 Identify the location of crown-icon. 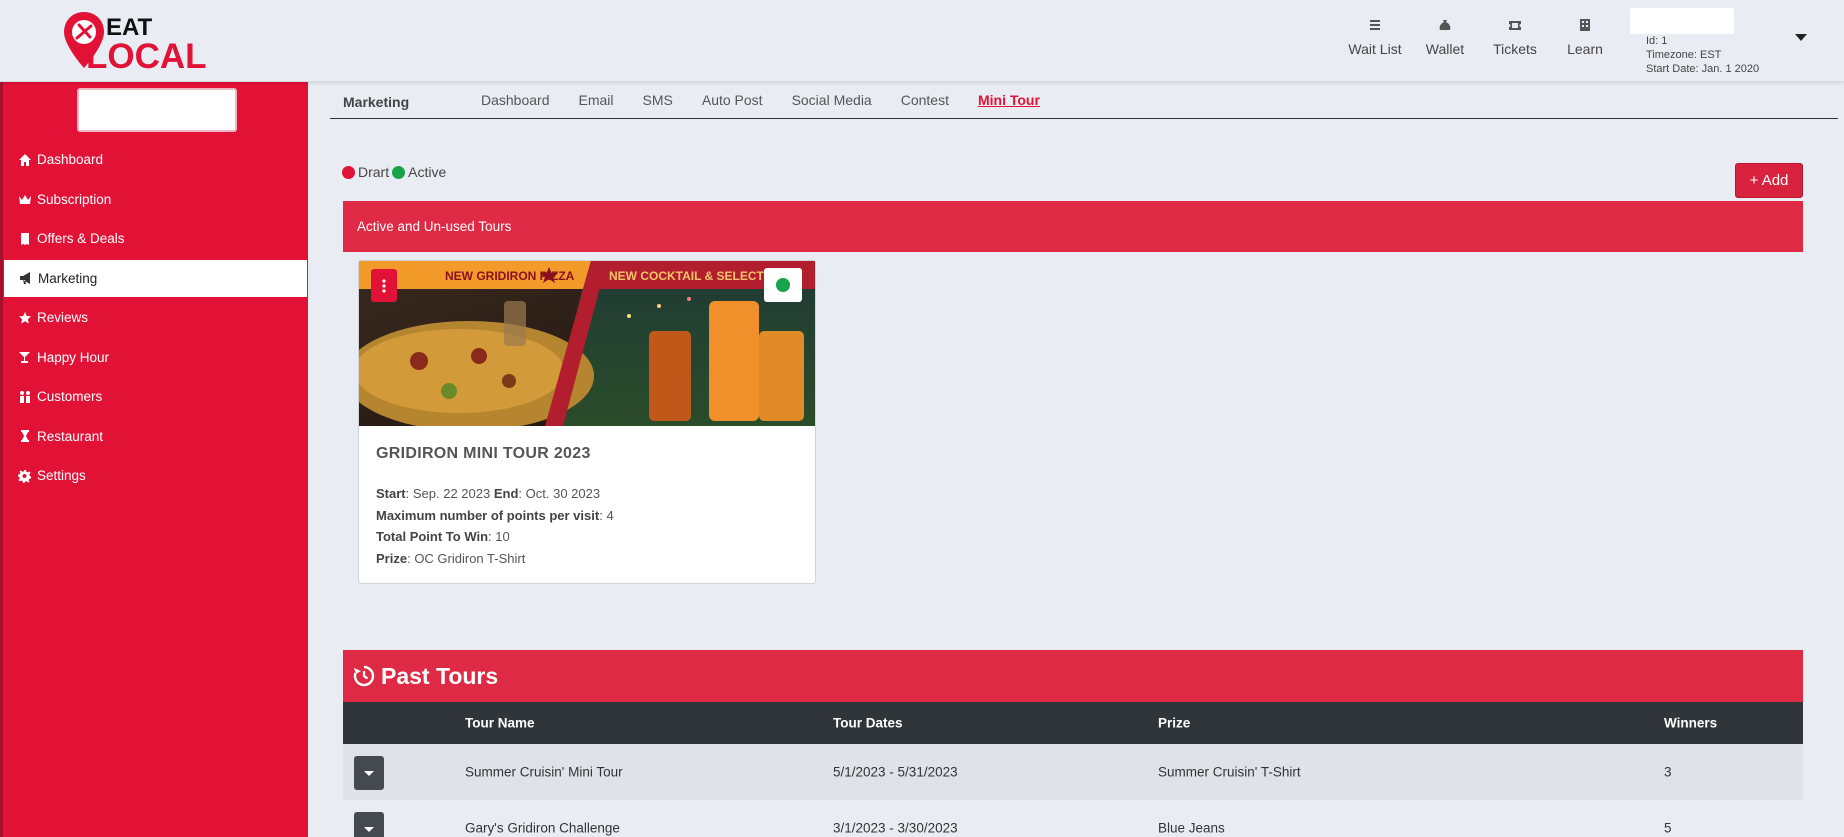
(25, 200).